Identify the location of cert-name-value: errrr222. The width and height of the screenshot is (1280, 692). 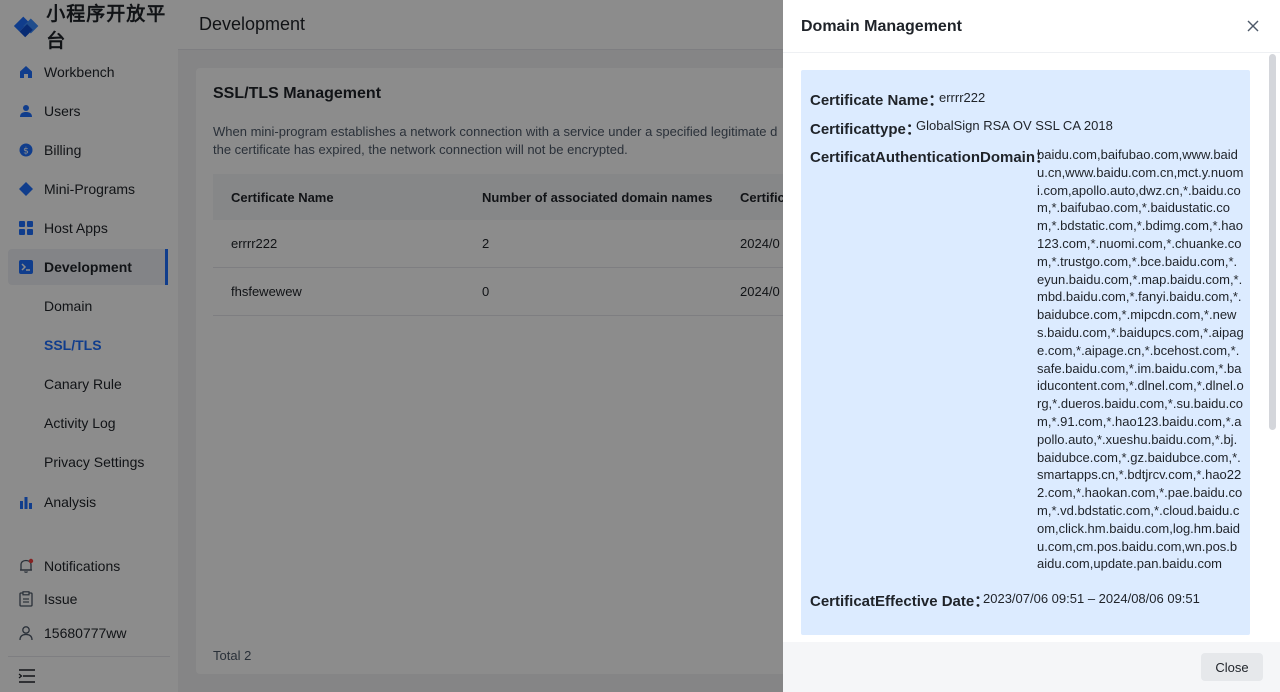
(962, 97).